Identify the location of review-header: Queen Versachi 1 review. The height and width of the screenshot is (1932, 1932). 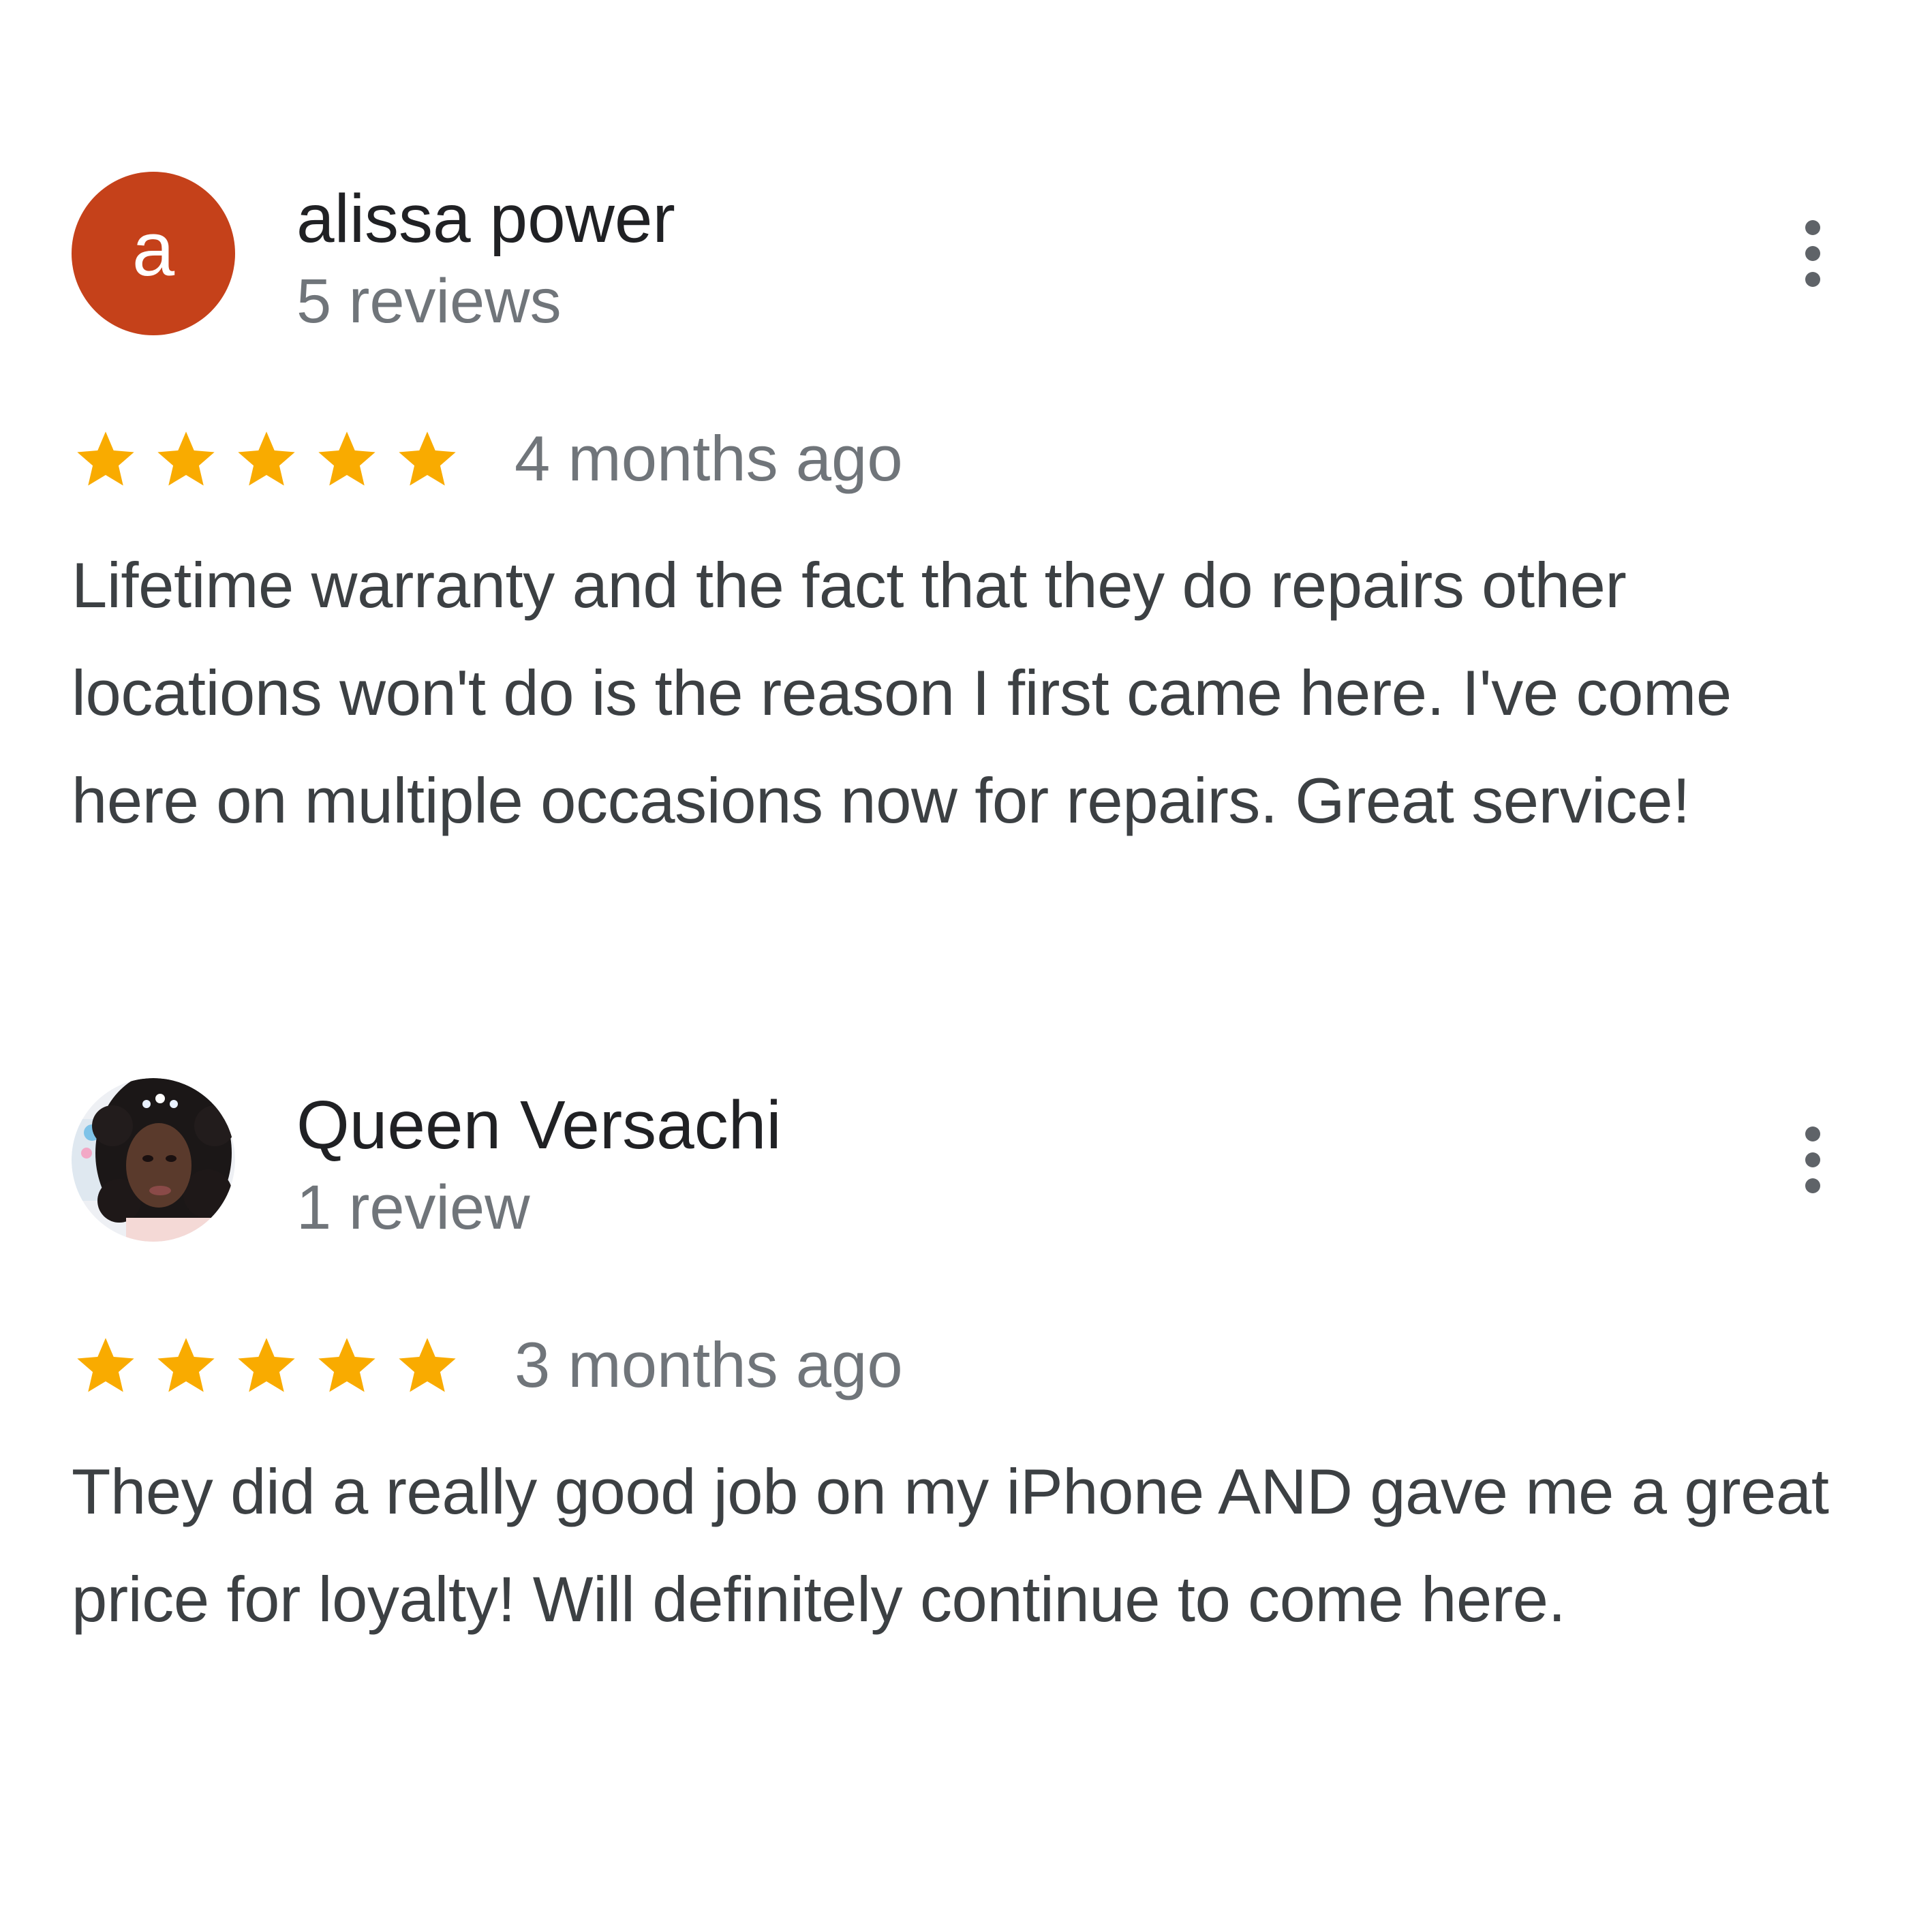
(957, 1160).